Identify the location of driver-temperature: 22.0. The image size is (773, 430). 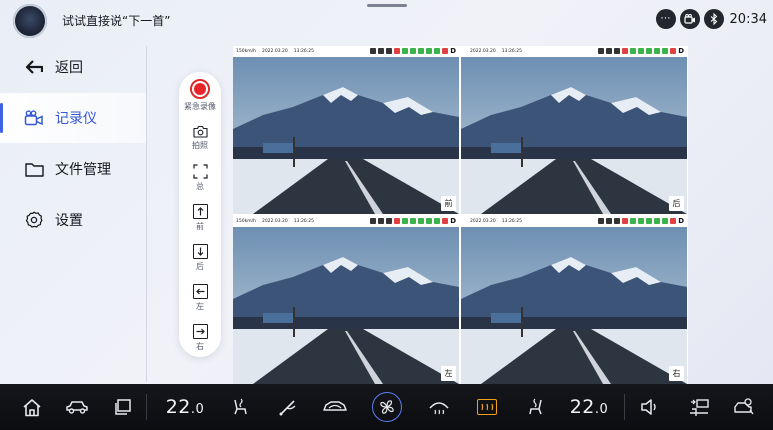
(185, 407).